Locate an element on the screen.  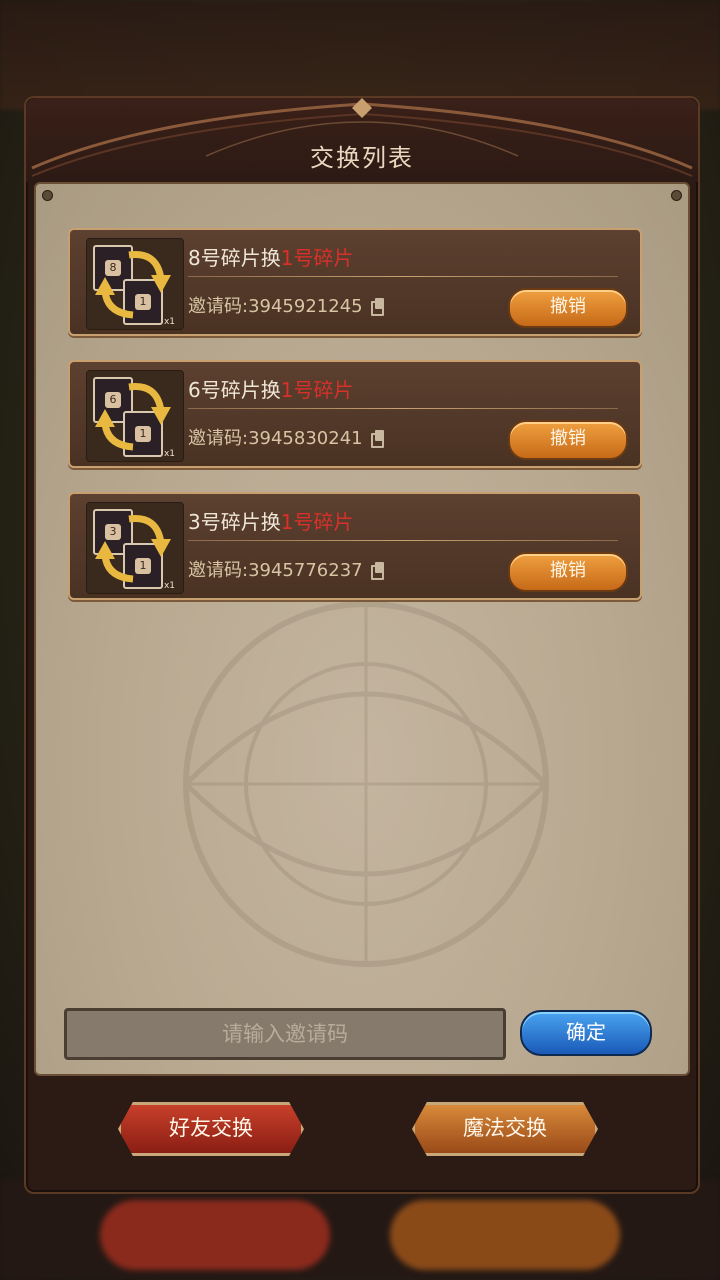
dialog-title: 交换列表 is located at coordinates (362, 158).